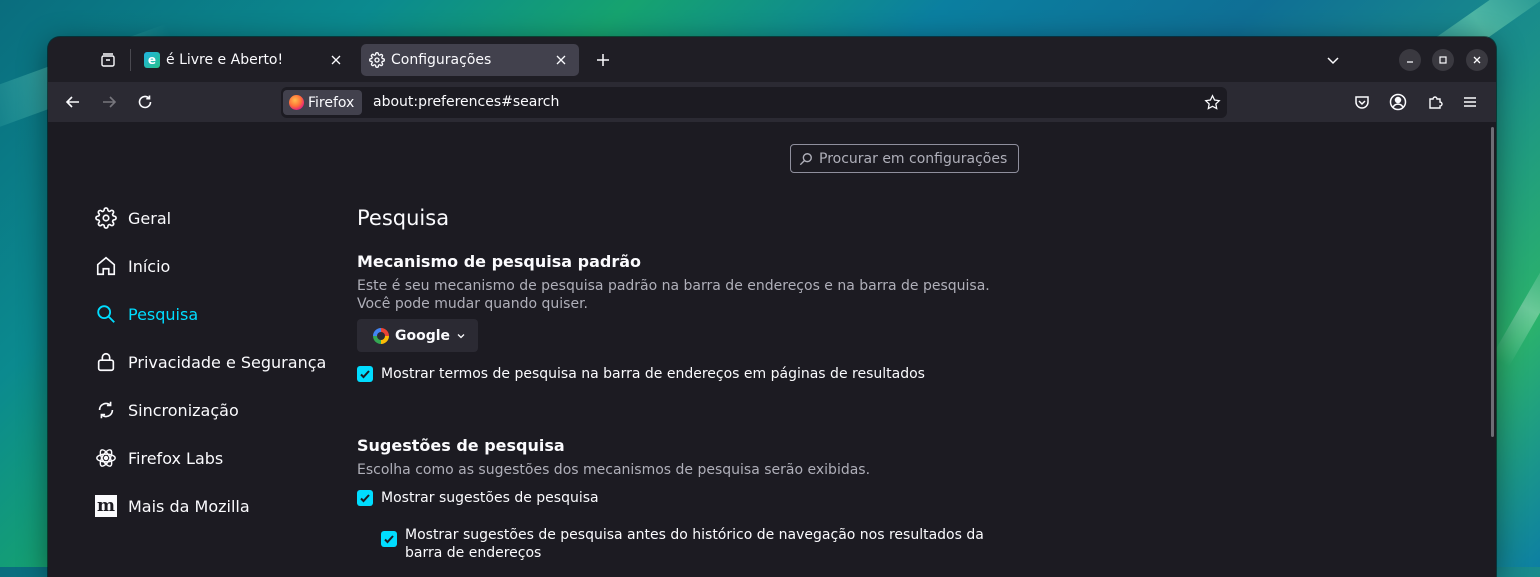  I want to click on show-search-terms-checkbox, so click(365, 374).